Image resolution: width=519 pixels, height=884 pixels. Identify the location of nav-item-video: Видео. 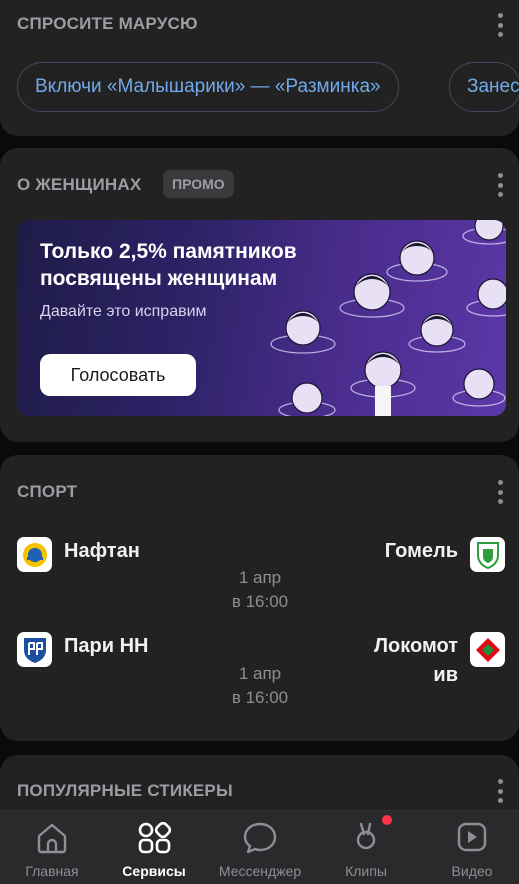
(469, 847).